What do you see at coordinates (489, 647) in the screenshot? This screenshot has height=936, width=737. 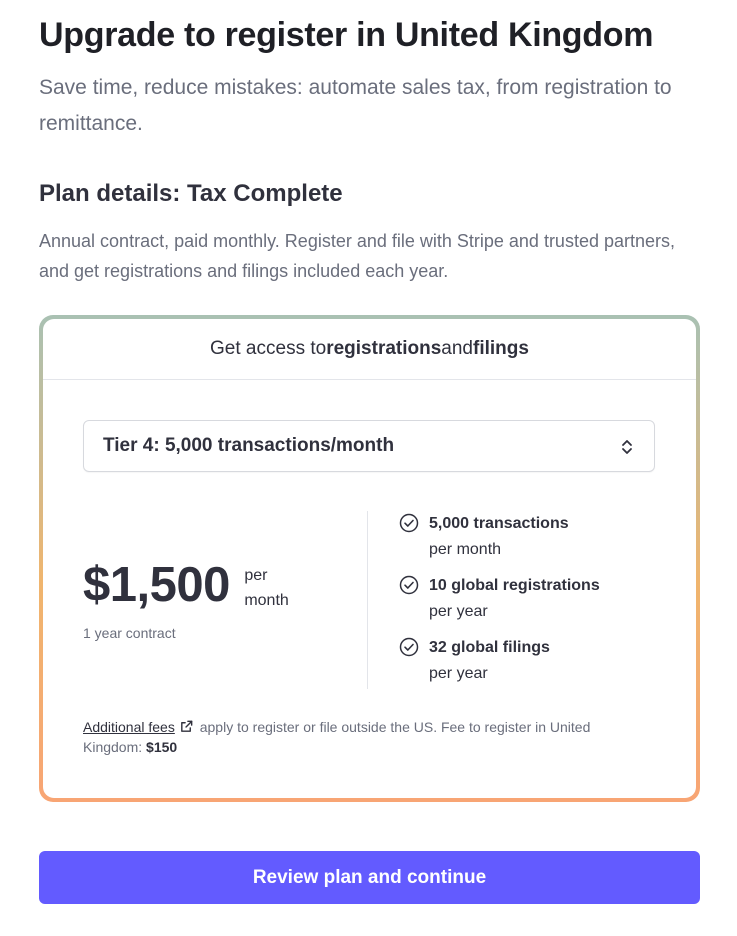 I see `feature-main: 32 global filings` at bounding box center [489, 647].